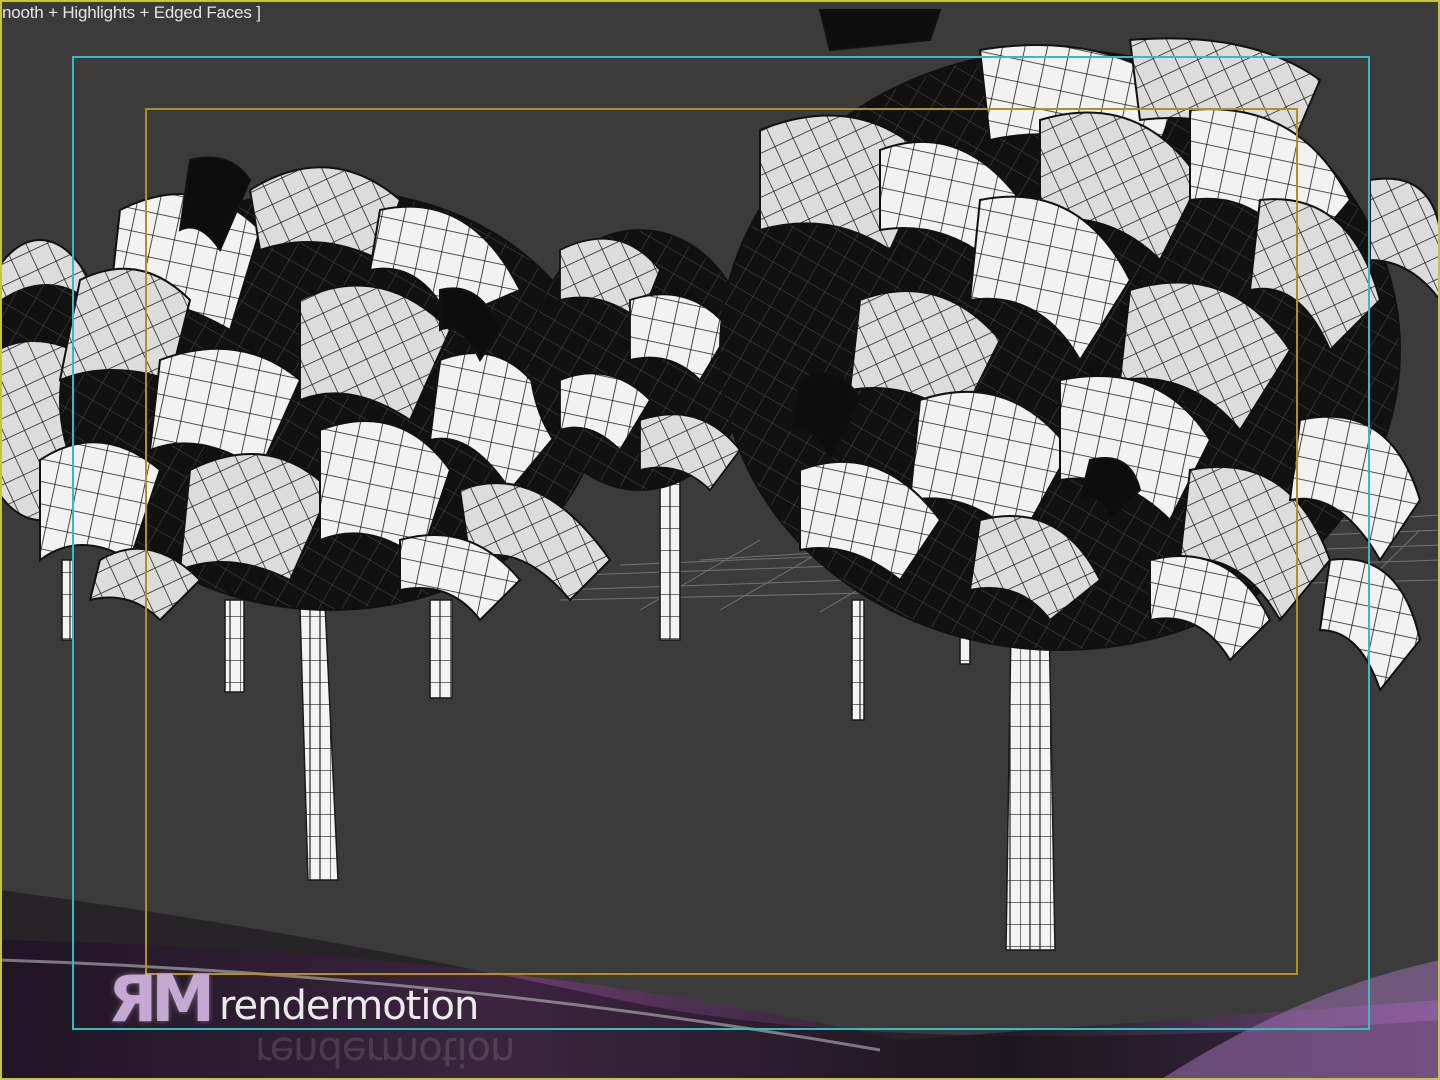 This screenshot has width=1440, height=1080. I want to click on trunk-far-left, so click(68, 600).